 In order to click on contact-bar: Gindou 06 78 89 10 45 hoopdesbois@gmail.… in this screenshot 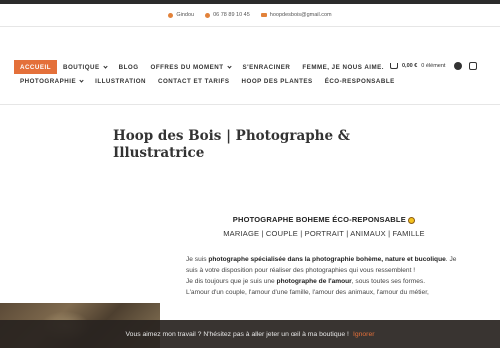, I will do `click(250, 15)`.